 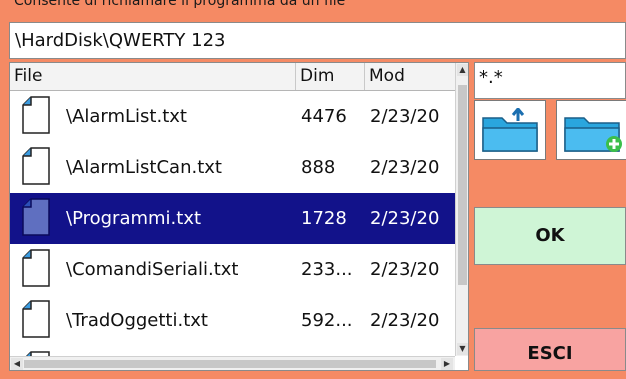 I want to click on file-name: \AlarmList.txt, so click(x=126, y=116).